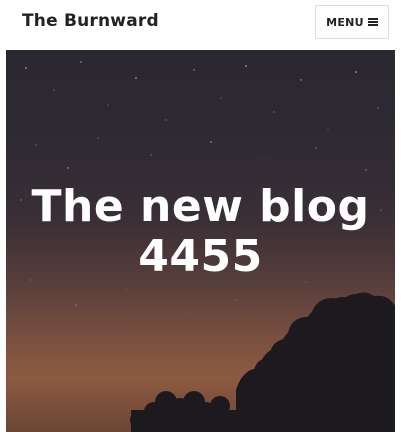 The height and width of the screenshot is (432, 401). What do you see at coordinates (345, 22) in the screenshot?
I see `menu-label: MENU` at bounding box center [345, 22].